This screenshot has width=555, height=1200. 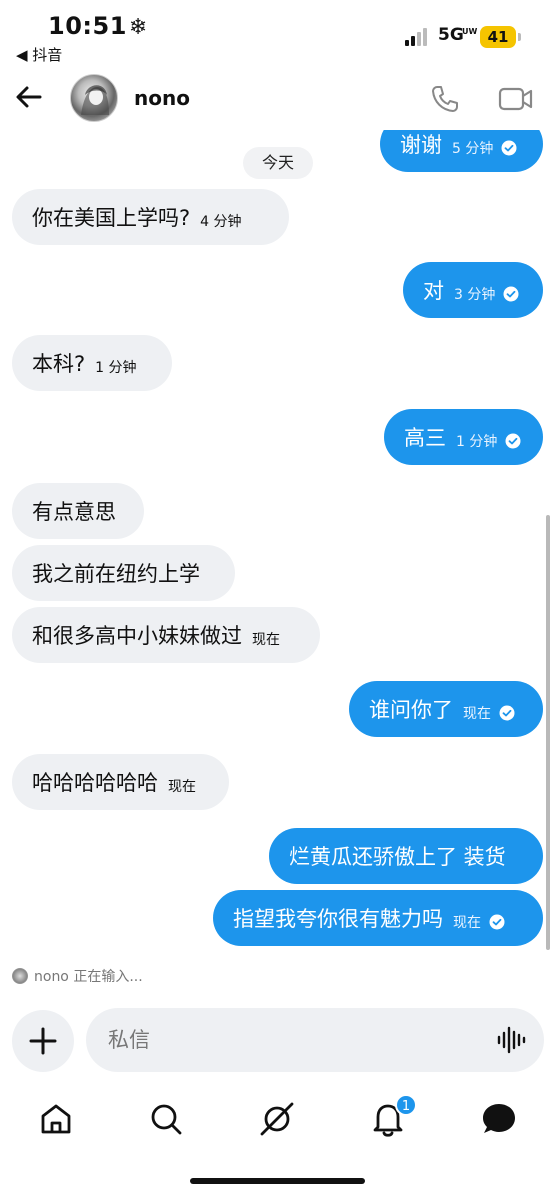 What do you see at coordinates (162, 98) in the screenshot?
I see `contact-name: nono` at bounding box center [162, 98].